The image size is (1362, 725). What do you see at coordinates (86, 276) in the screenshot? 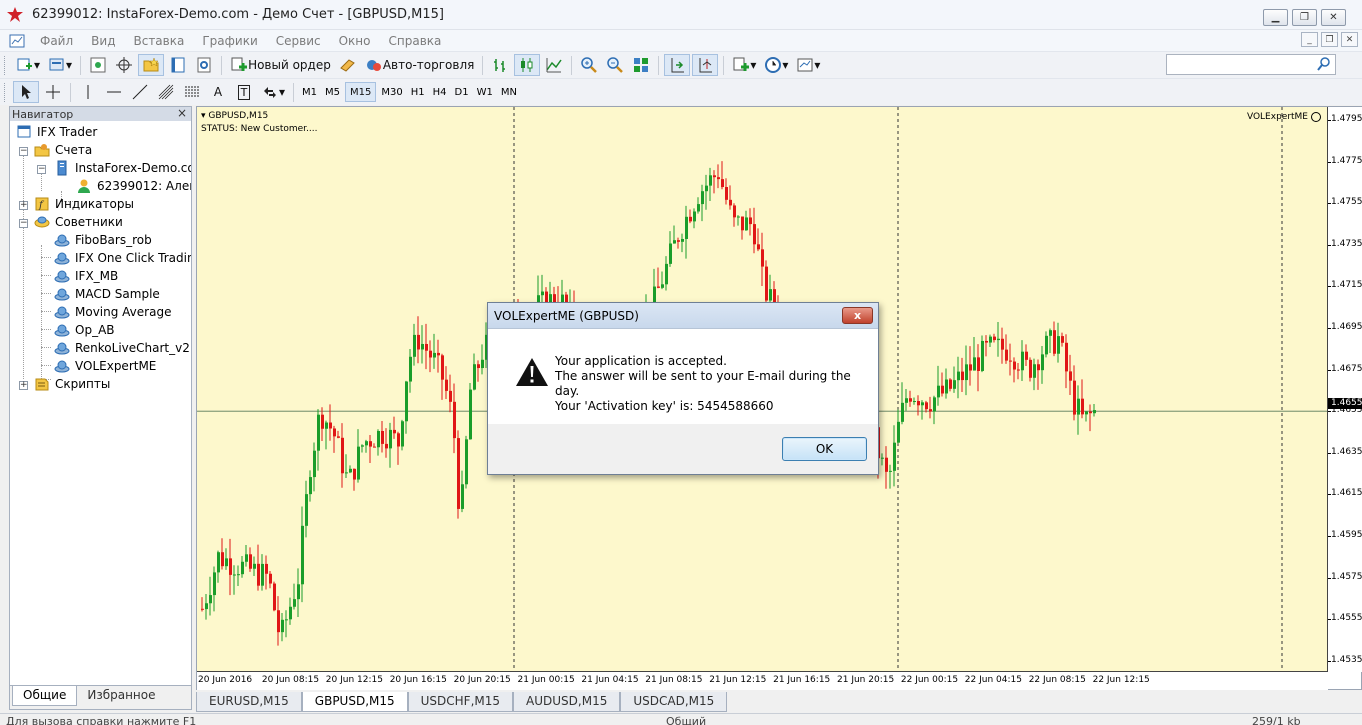
I see `tree-expert-item: IFX_MB` at bounding box center [86, 276].